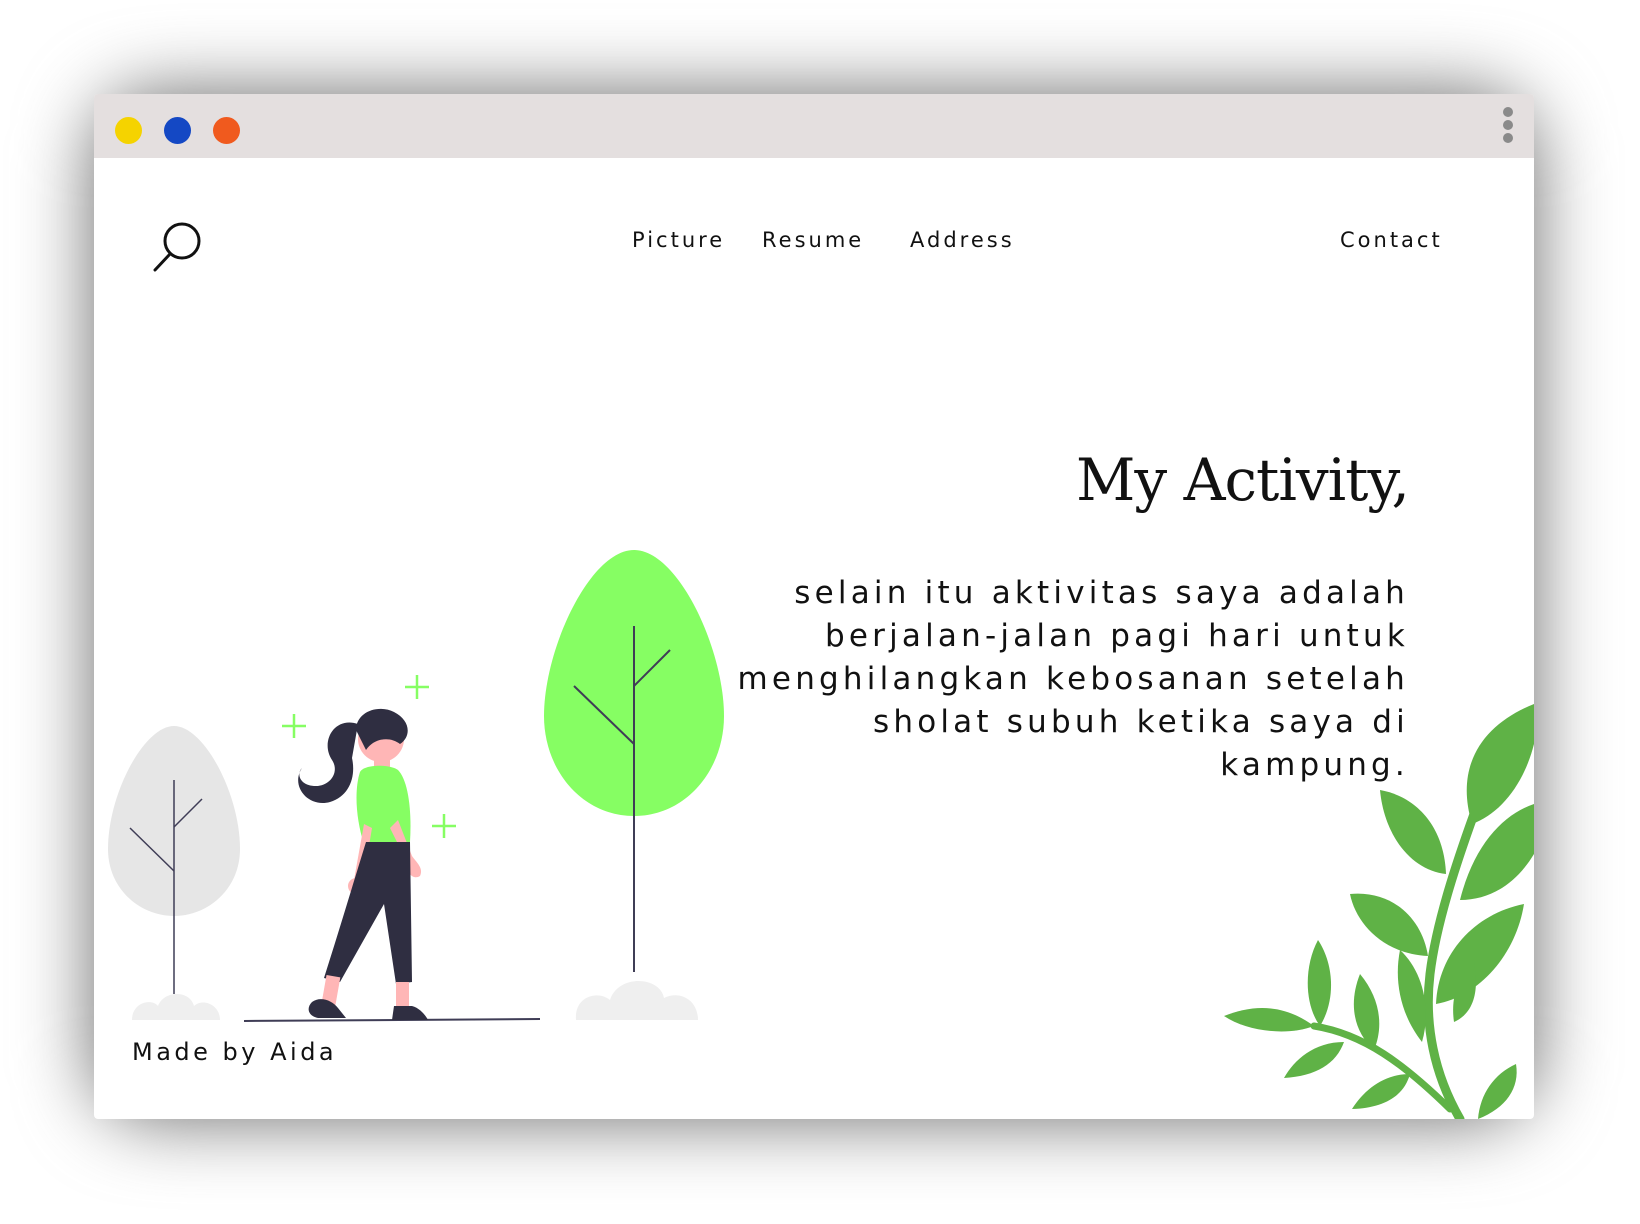 This screenshot has width=1640, height=1224. What do you see at coordinates (634, 785) in the screenshot?
I see `green-tree` at bounding box center [634, 785].